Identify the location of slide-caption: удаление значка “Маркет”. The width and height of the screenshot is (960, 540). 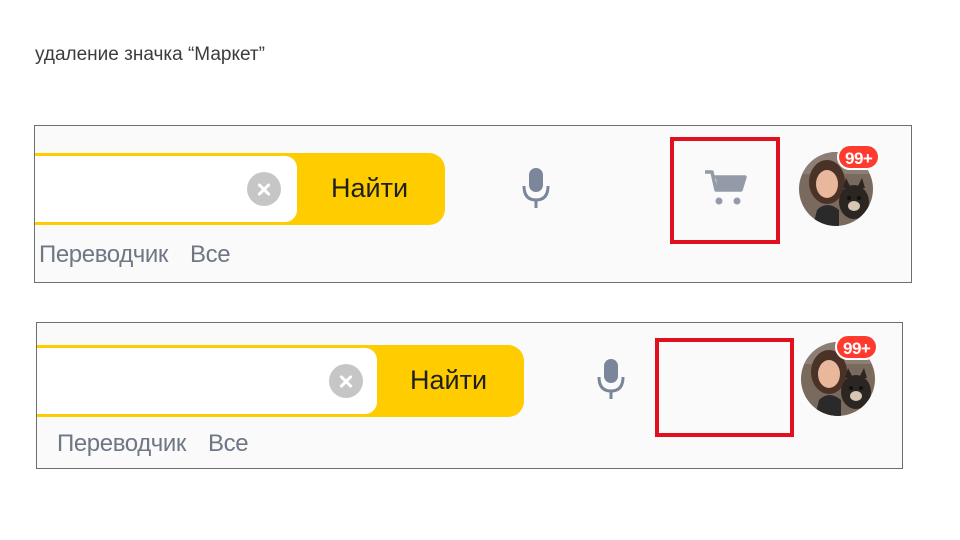
(150, 54).